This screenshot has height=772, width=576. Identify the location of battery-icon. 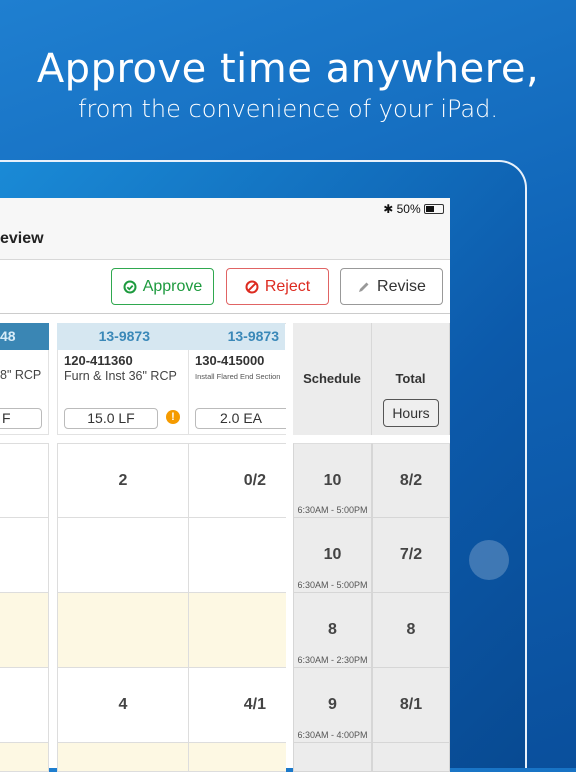
(434, 209).